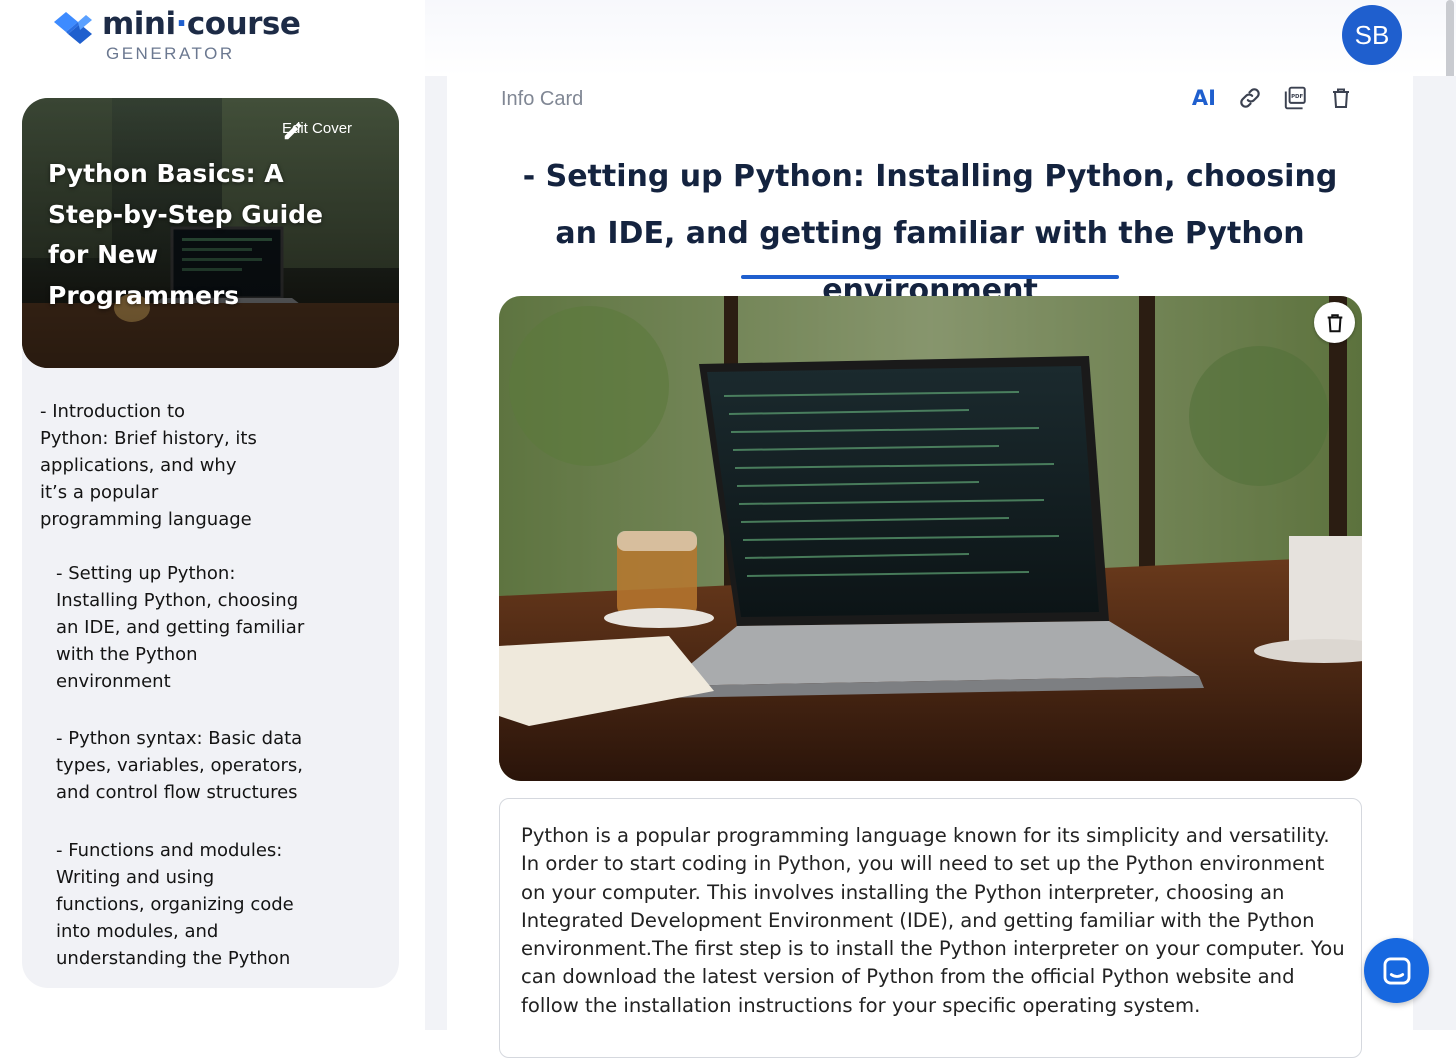  I want to click on heading-underline, so click(930, 277).